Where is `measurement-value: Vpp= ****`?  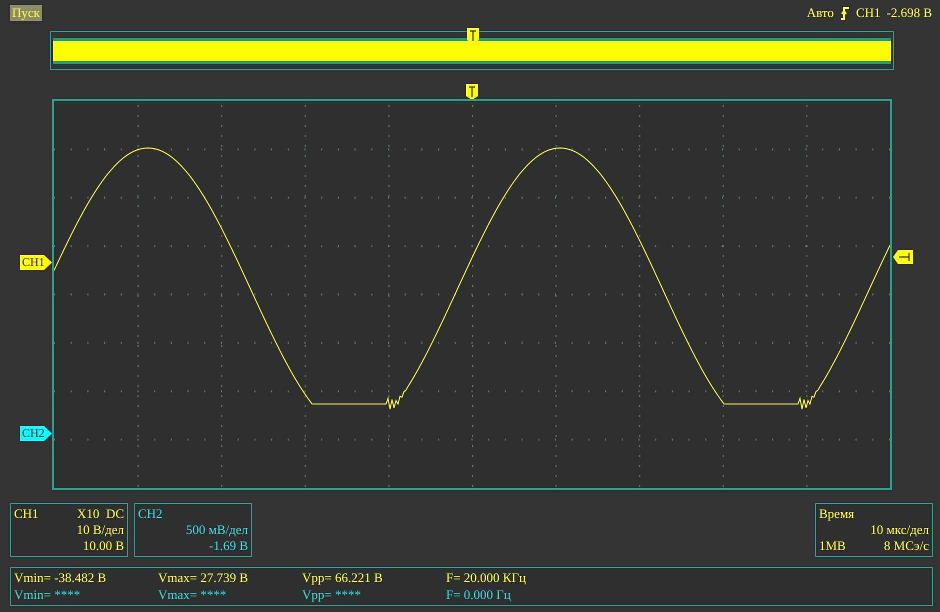 measurement-value: Vpp= **** is located at coordinates (332, 594).